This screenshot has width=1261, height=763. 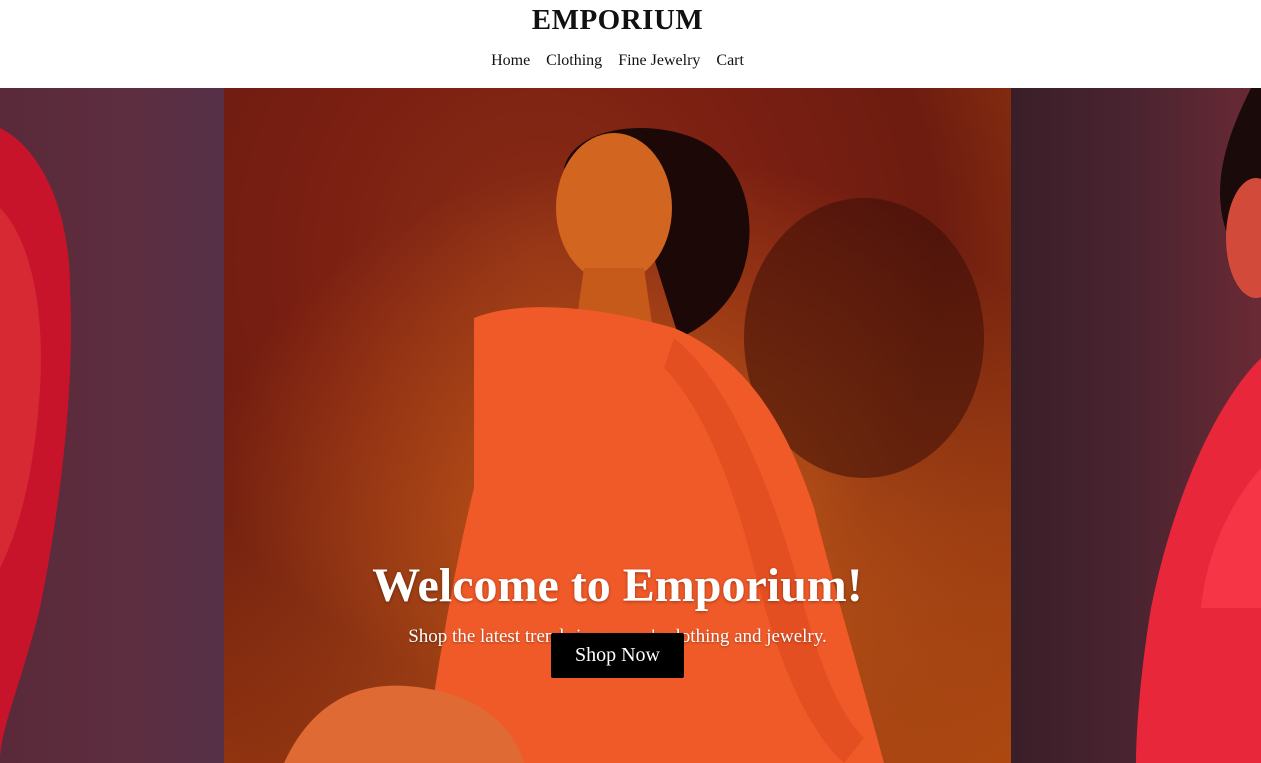 I want to click on nav-fine-jewelry-link: Fine Jewelry, so click(x=659, y=60).